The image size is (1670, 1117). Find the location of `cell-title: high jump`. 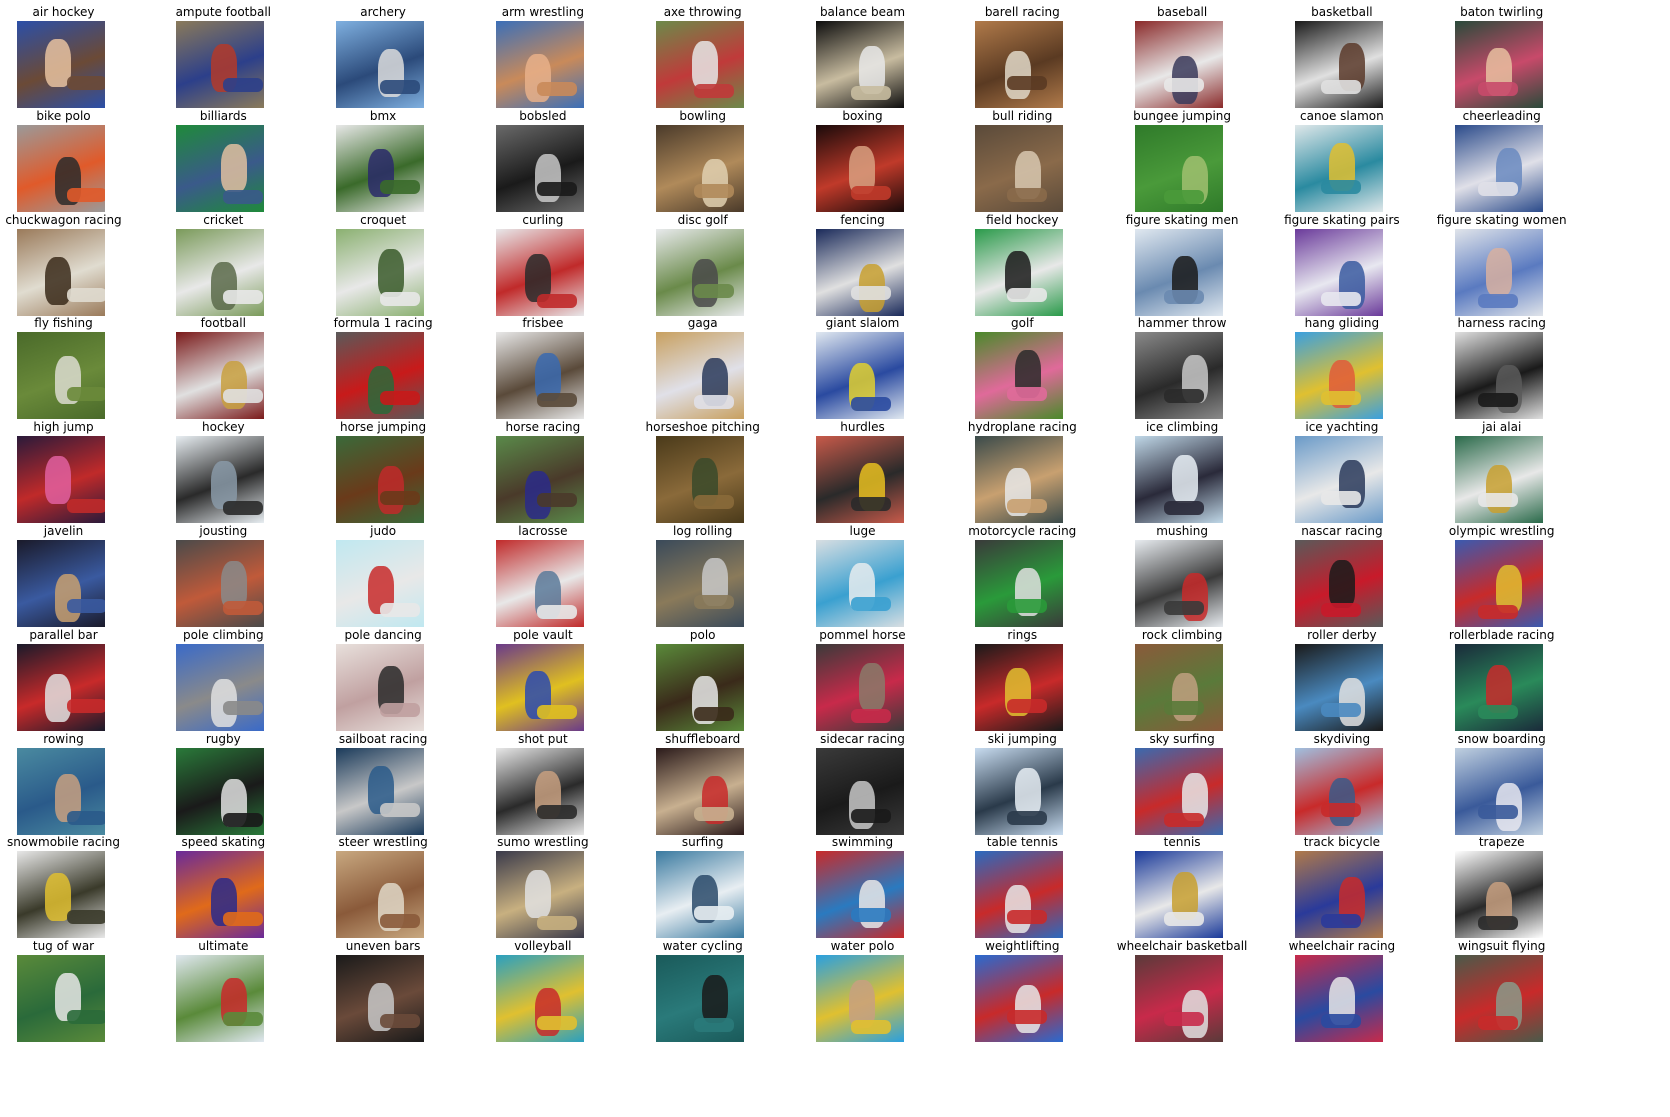

cell-title: high jump is located at coordinates (63, 427).